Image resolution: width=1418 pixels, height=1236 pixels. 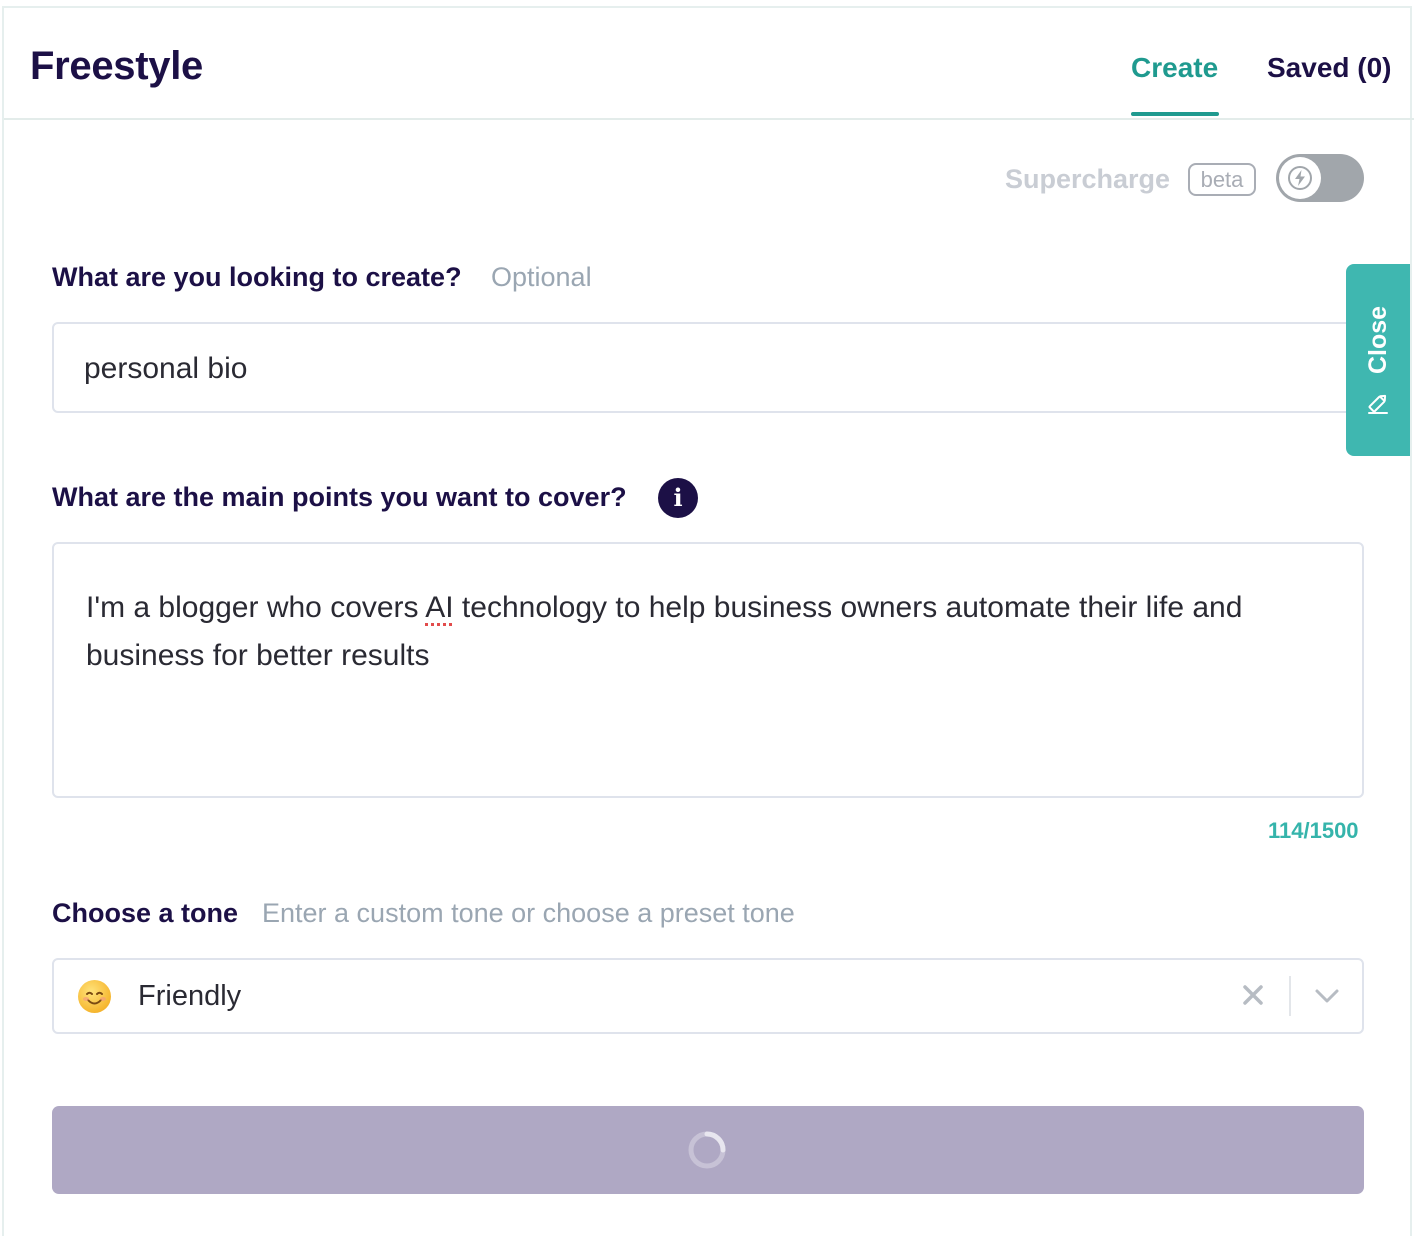 What do you see at coordinates (678, 498) in the screenshot?
I see `info-icon: i` at bounding box center [678, 498].